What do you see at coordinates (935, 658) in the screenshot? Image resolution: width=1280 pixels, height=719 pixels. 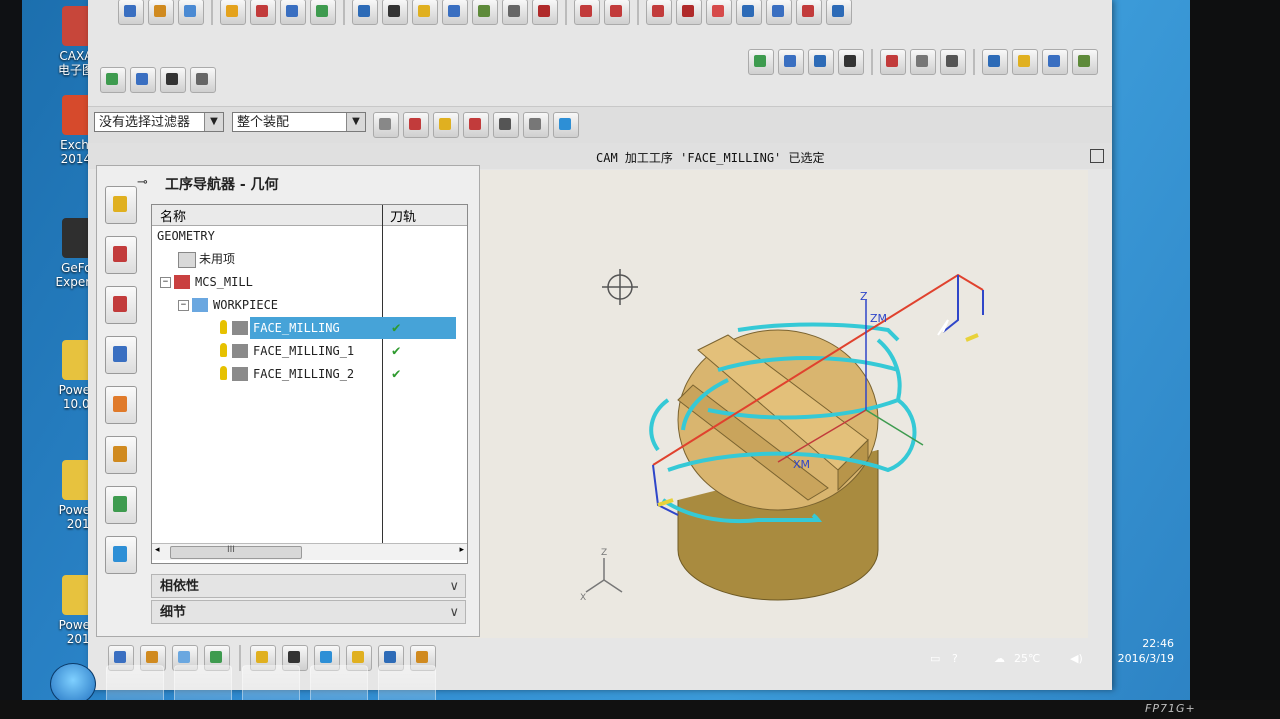 I see `tray-flag-icon: ▭` at bounding box center [935, 658].